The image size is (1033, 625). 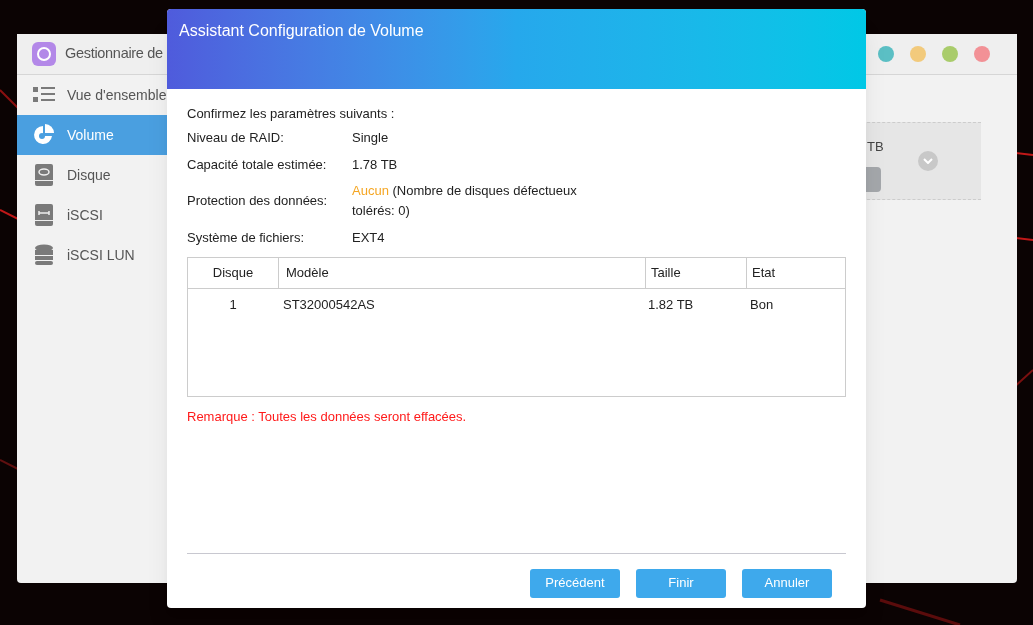 I want to click on hard-drive-icon, so click(x=44, y=175).